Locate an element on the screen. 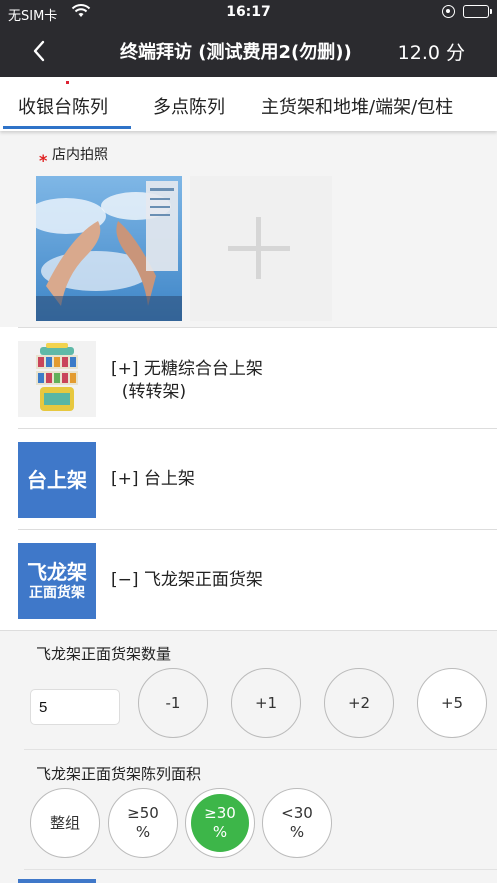 Image resolution: width=497 pixels, height=883 pixels. plus-two-button: +2 is located at coordinates (359, 703).